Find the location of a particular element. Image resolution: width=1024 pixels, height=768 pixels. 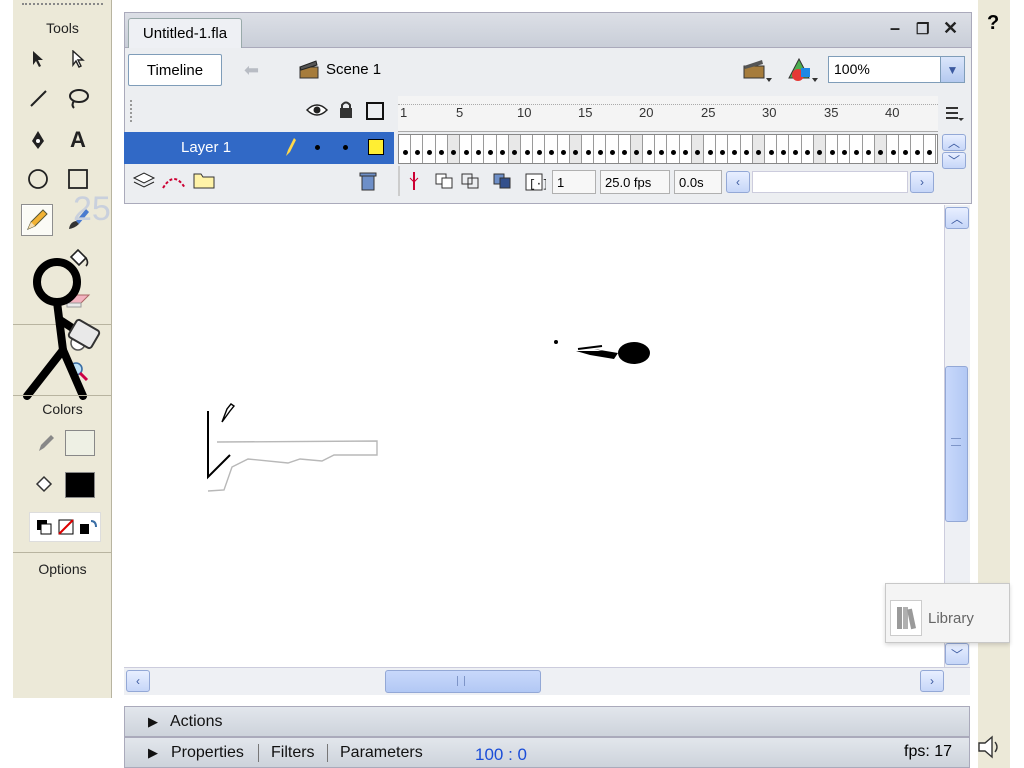

close-icon: ✕ is located at coordinates (950, 28).